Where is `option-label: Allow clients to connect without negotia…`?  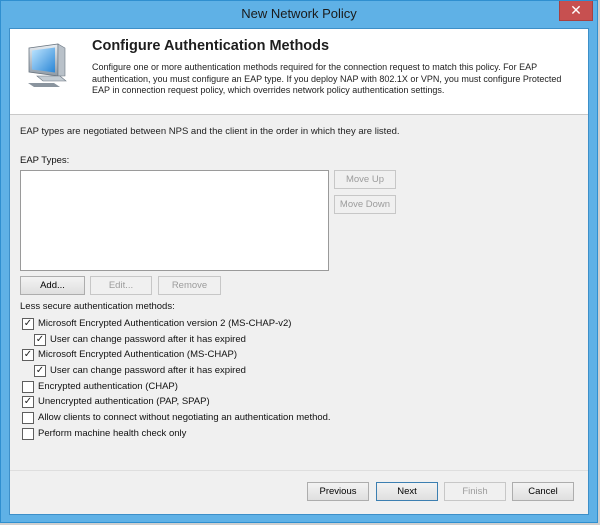
option-label: Allow clients to connect without negotia… is located at coordinates (184, 417).